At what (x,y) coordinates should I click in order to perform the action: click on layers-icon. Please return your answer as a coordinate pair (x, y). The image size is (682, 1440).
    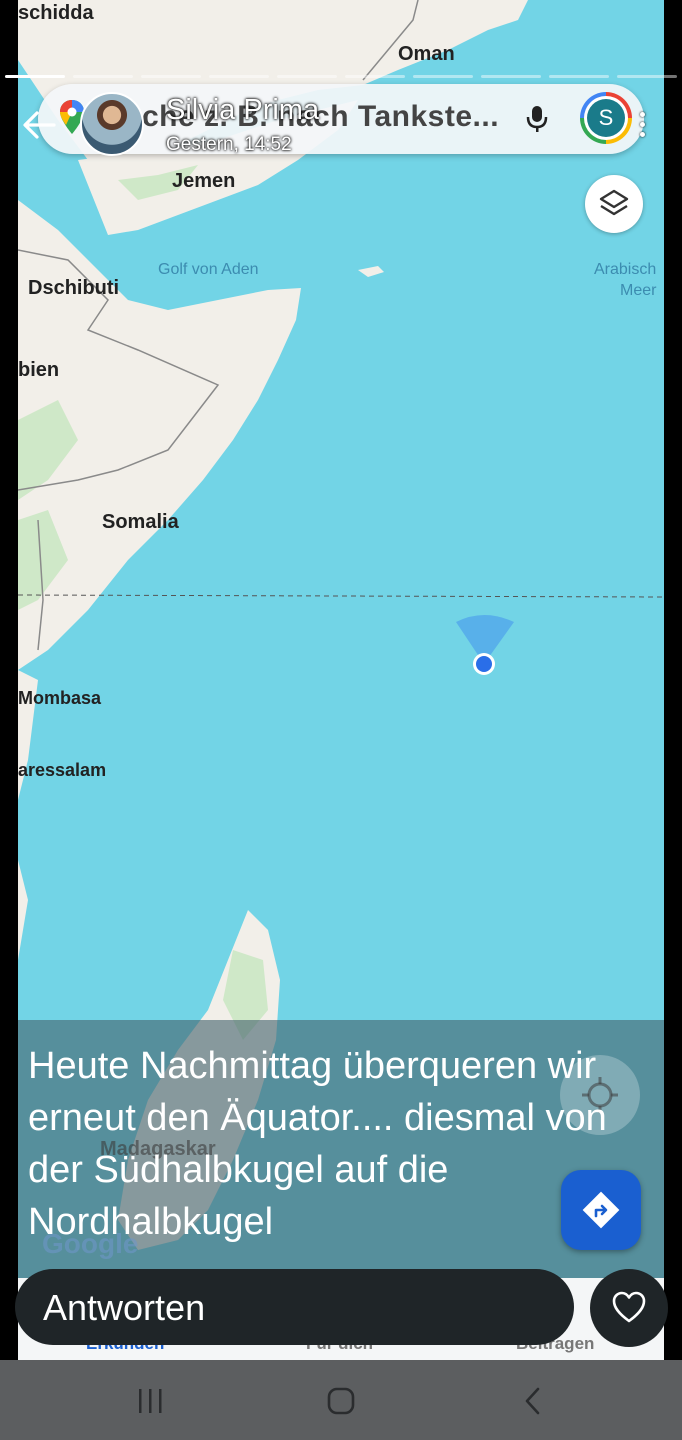
    Looking at the image, I should click on (614, 202).